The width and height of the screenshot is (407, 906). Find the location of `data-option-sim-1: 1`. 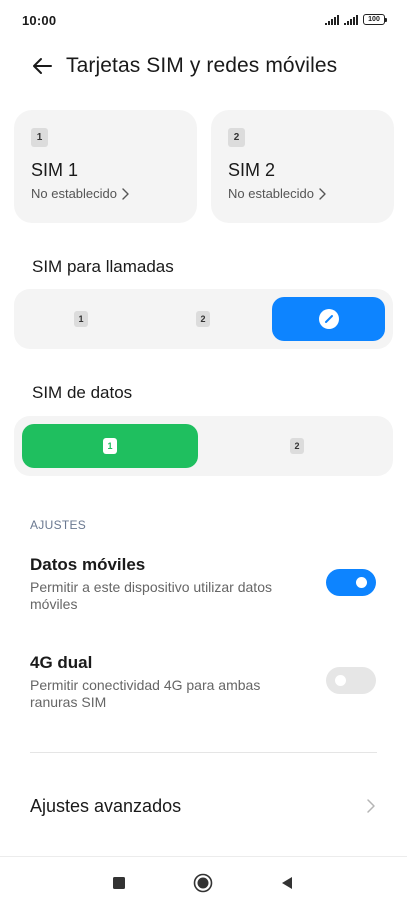

data-option-sim-1: 1 is located at coordinates (110, 446).